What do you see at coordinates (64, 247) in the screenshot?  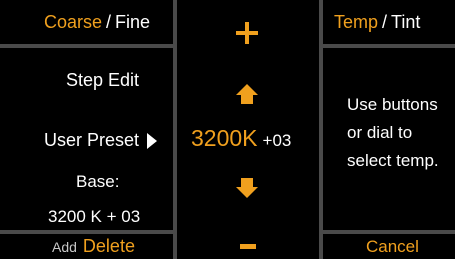 I see `add-button: Add` at bounding box center [64, 247].